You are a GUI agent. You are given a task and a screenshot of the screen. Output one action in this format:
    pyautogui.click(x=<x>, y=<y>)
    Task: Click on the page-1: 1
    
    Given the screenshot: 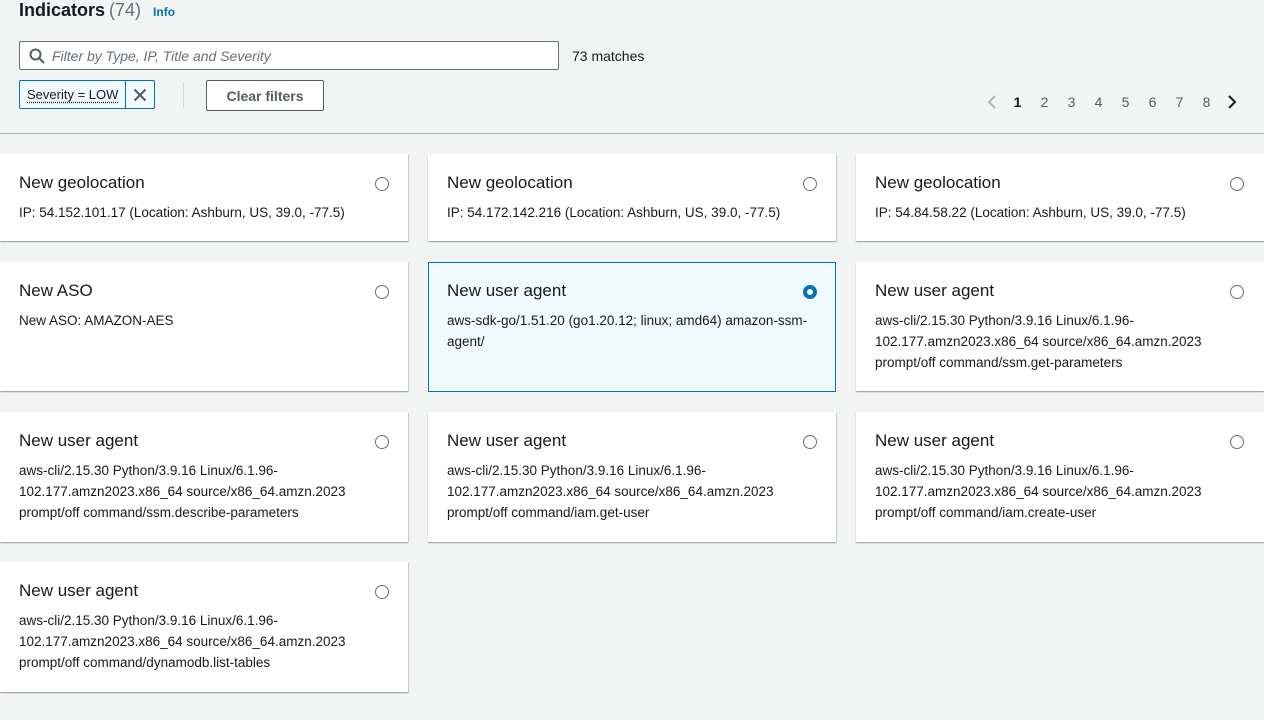 What is the action you would take?
    pyautogui.click(x=1017, y=102)
    